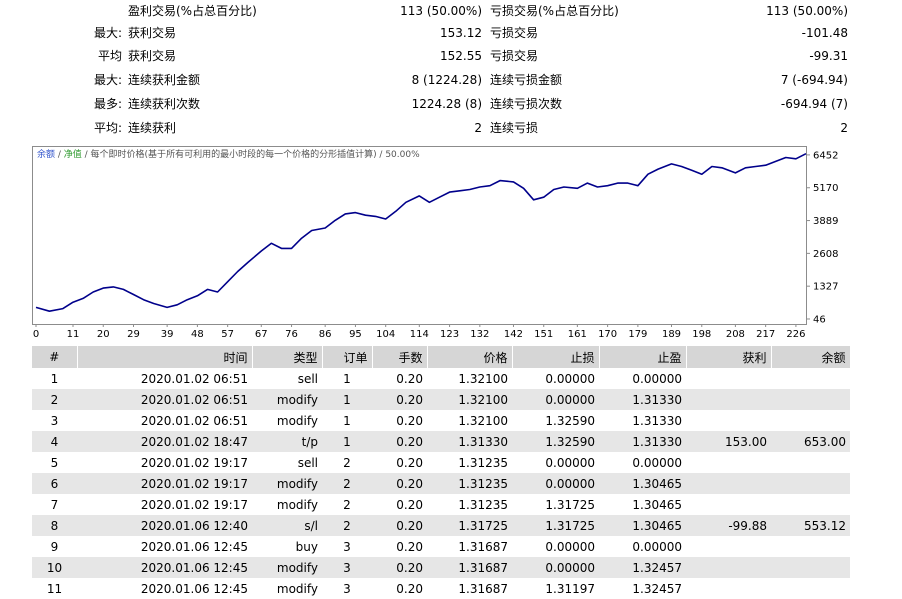 Image resolution: width=902 pixels, height=599 pixels. I want to click on x-tick-label: 208, so click(735, 334).